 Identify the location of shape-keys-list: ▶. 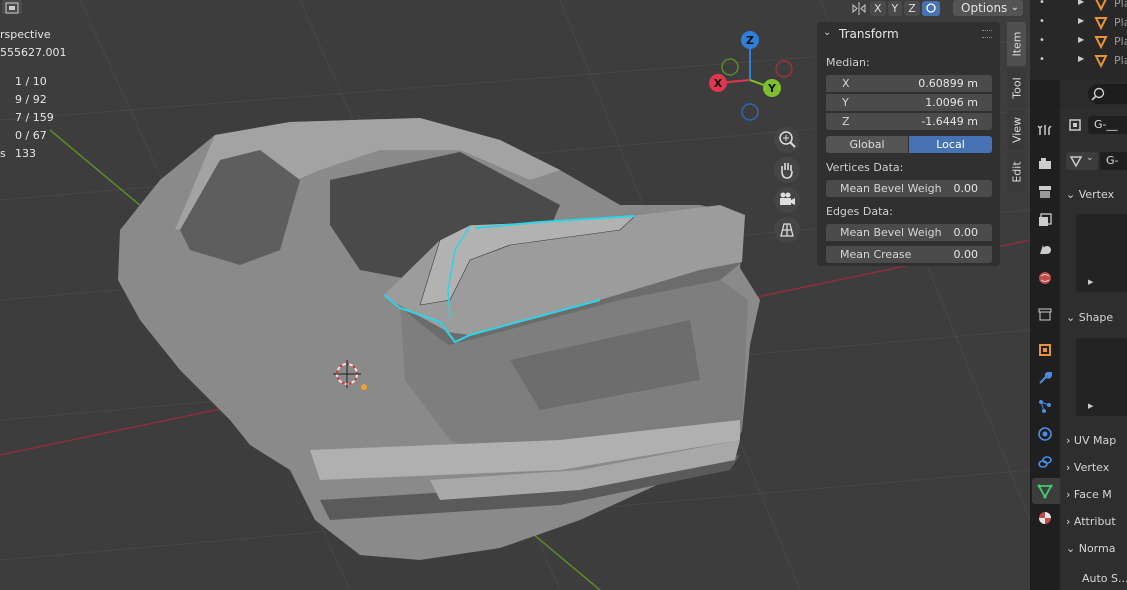
(1101, 377).